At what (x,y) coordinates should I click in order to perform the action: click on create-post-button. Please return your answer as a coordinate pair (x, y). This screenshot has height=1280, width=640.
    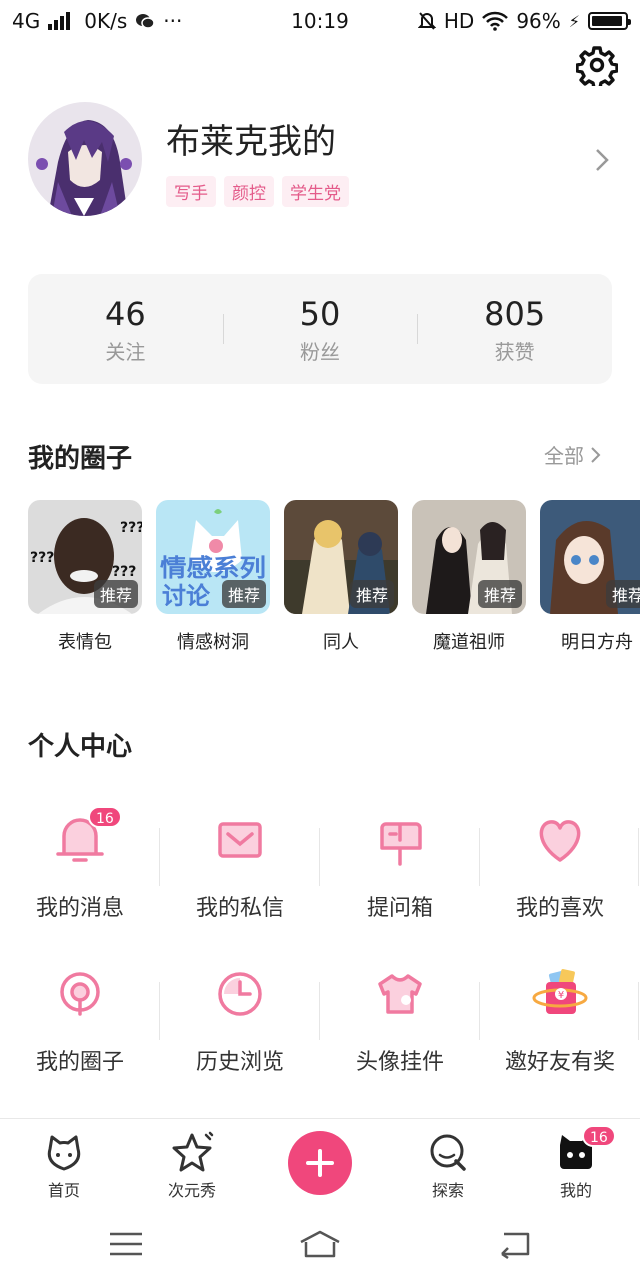
    Looking at the image, I should click on (320, 1163).